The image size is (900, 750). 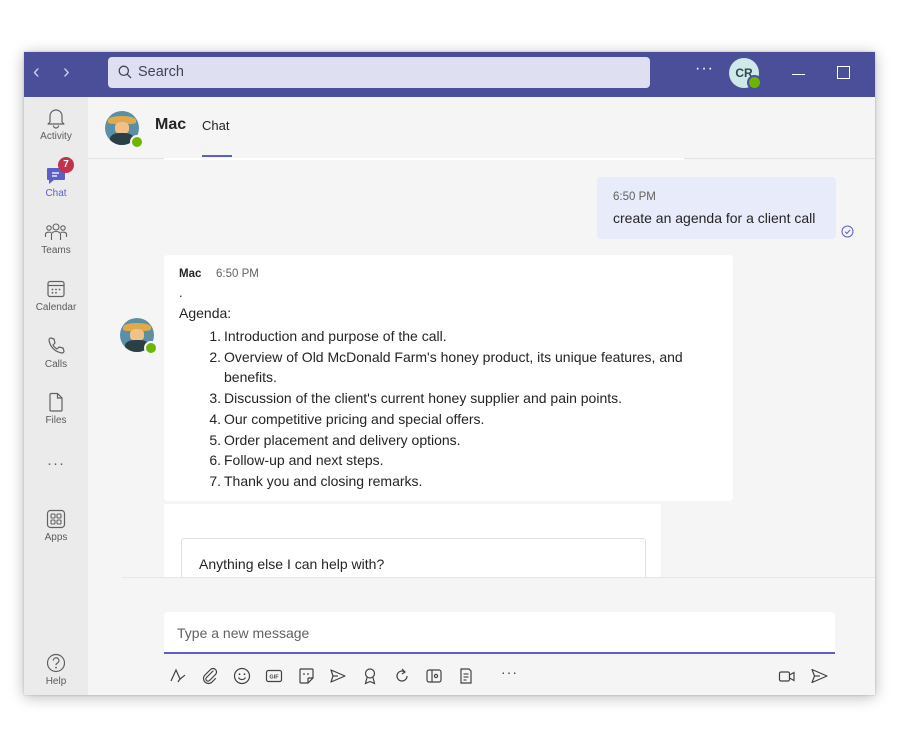 I want to click on calendar-icon, so click(x=56, y=289).